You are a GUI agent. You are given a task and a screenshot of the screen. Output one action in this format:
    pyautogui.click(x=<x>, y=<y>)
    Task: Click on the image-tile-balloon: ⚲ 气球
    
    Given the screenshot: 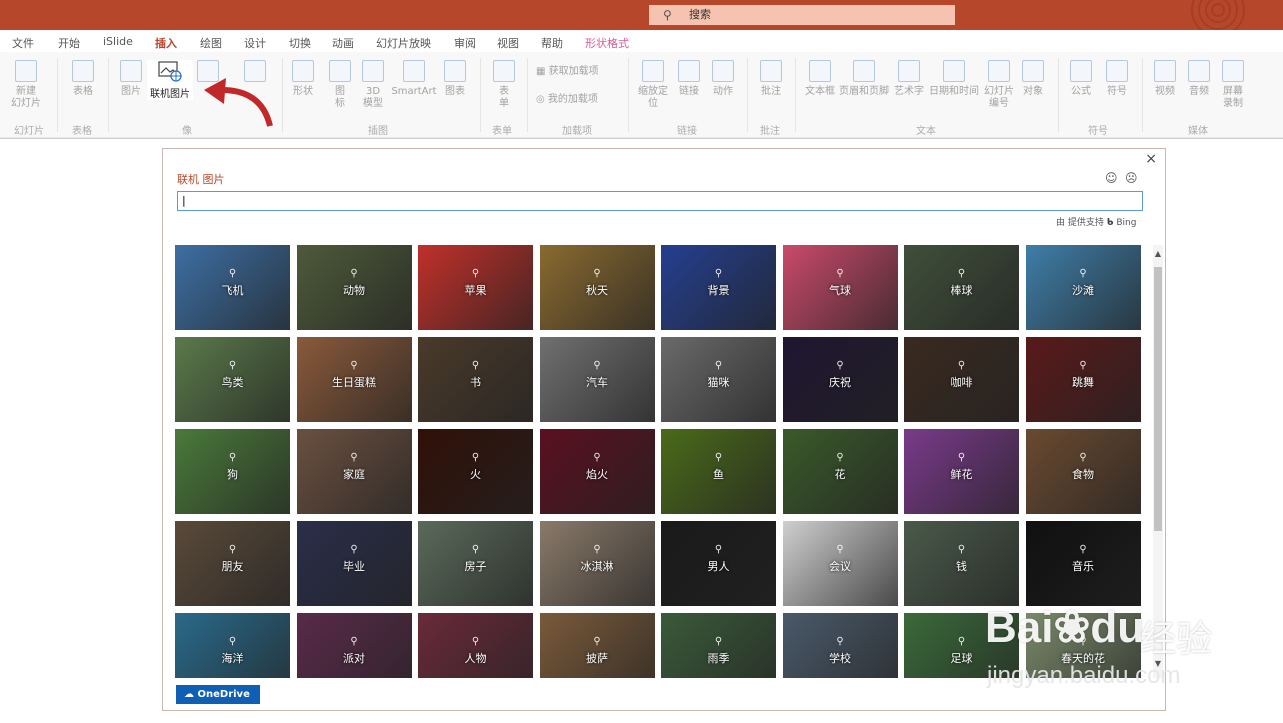 What is the action you would take?
    pyautogui.click(x=840, y=287)
    